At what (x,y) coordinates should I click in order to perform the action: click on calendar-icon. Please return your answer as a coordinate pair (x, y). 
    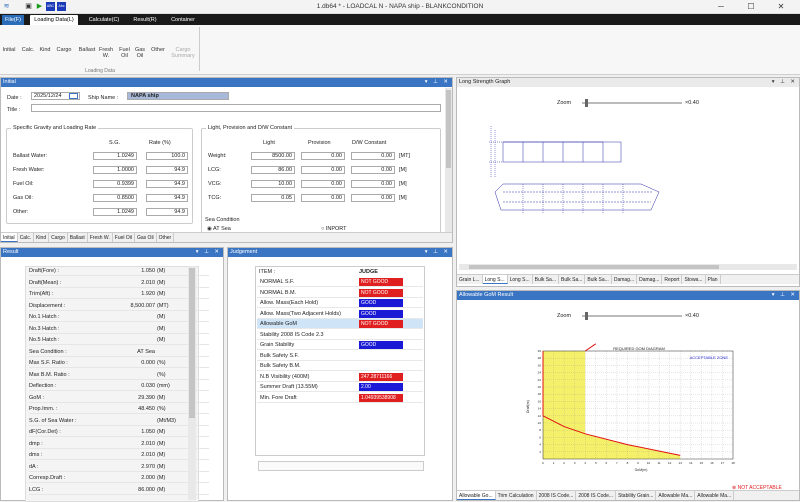
    Looking at the image, I should click on (73, 96).